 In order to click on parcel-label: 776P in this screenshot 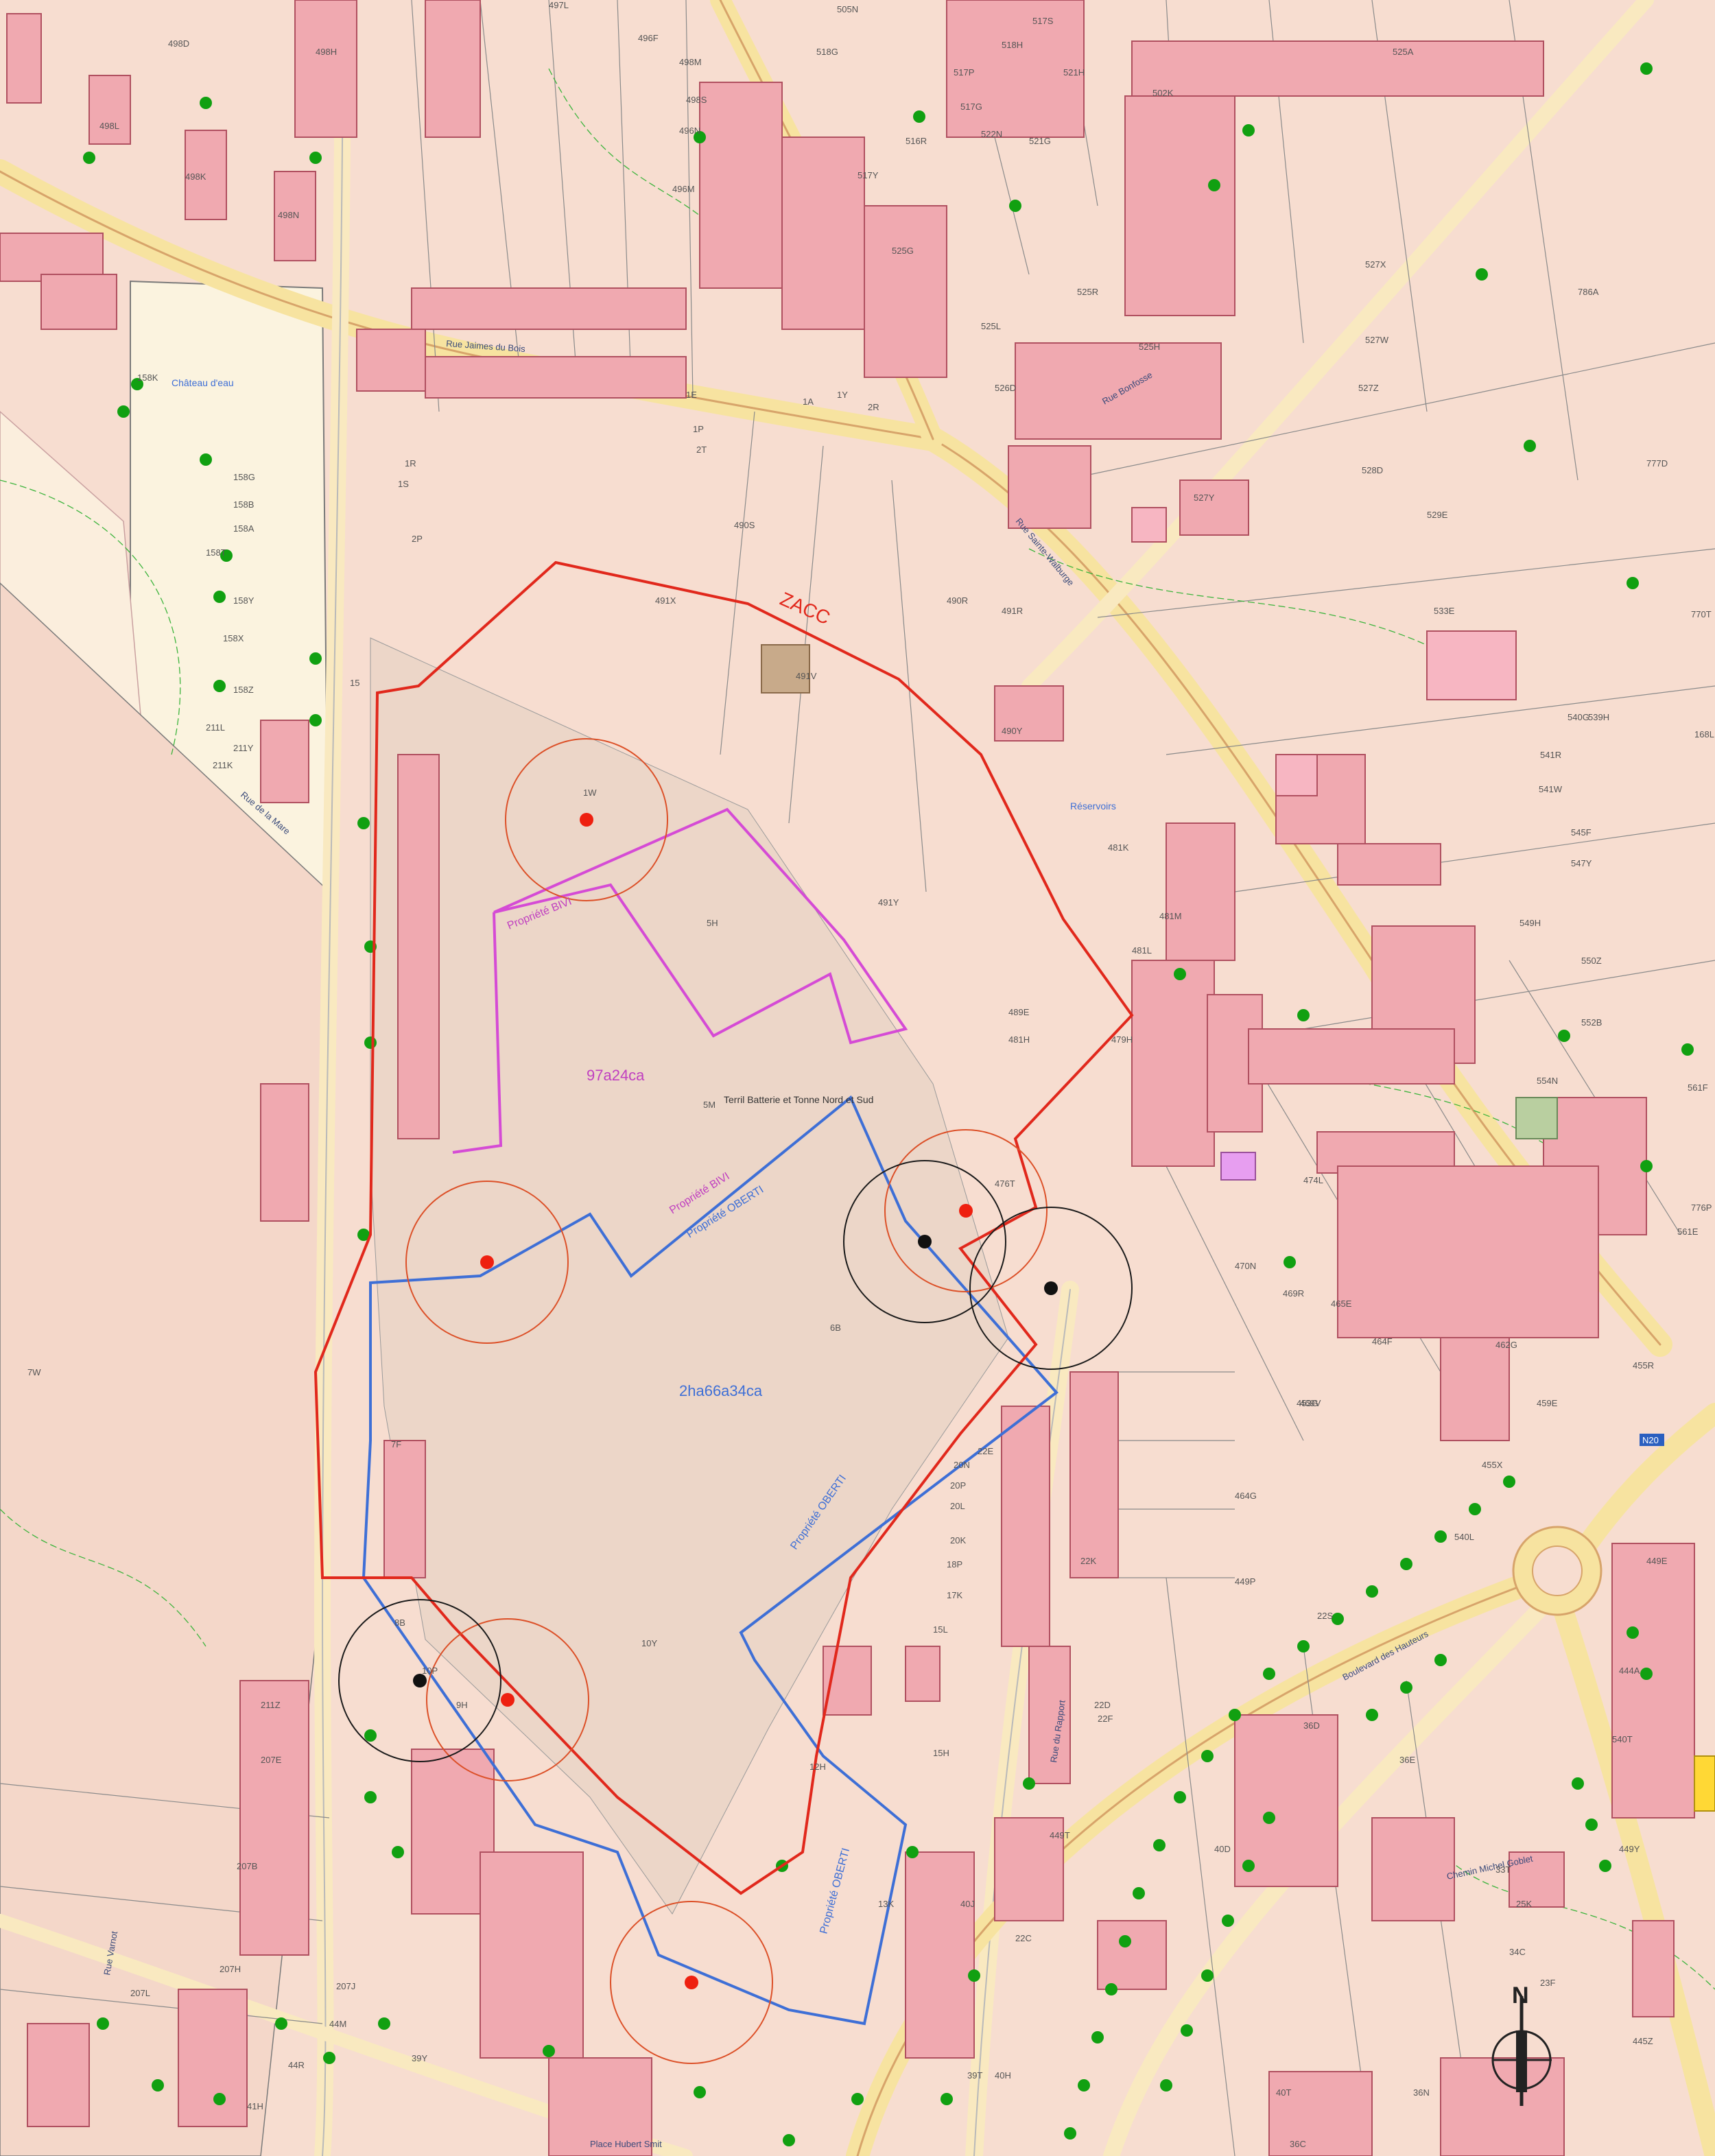, I will do `click(1702, 1208)`.